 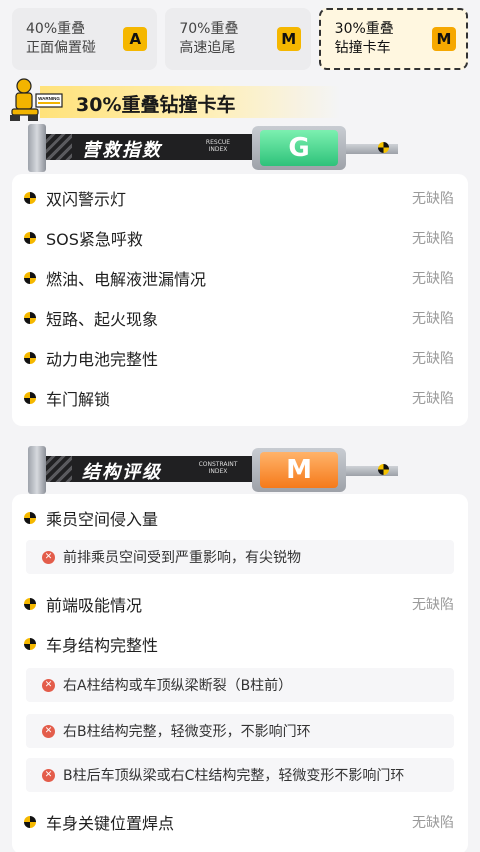 I want to click on issue-item: ✕ 前排乘员空间受到严重影响，有尖锐物, so click(x=240, y=557).